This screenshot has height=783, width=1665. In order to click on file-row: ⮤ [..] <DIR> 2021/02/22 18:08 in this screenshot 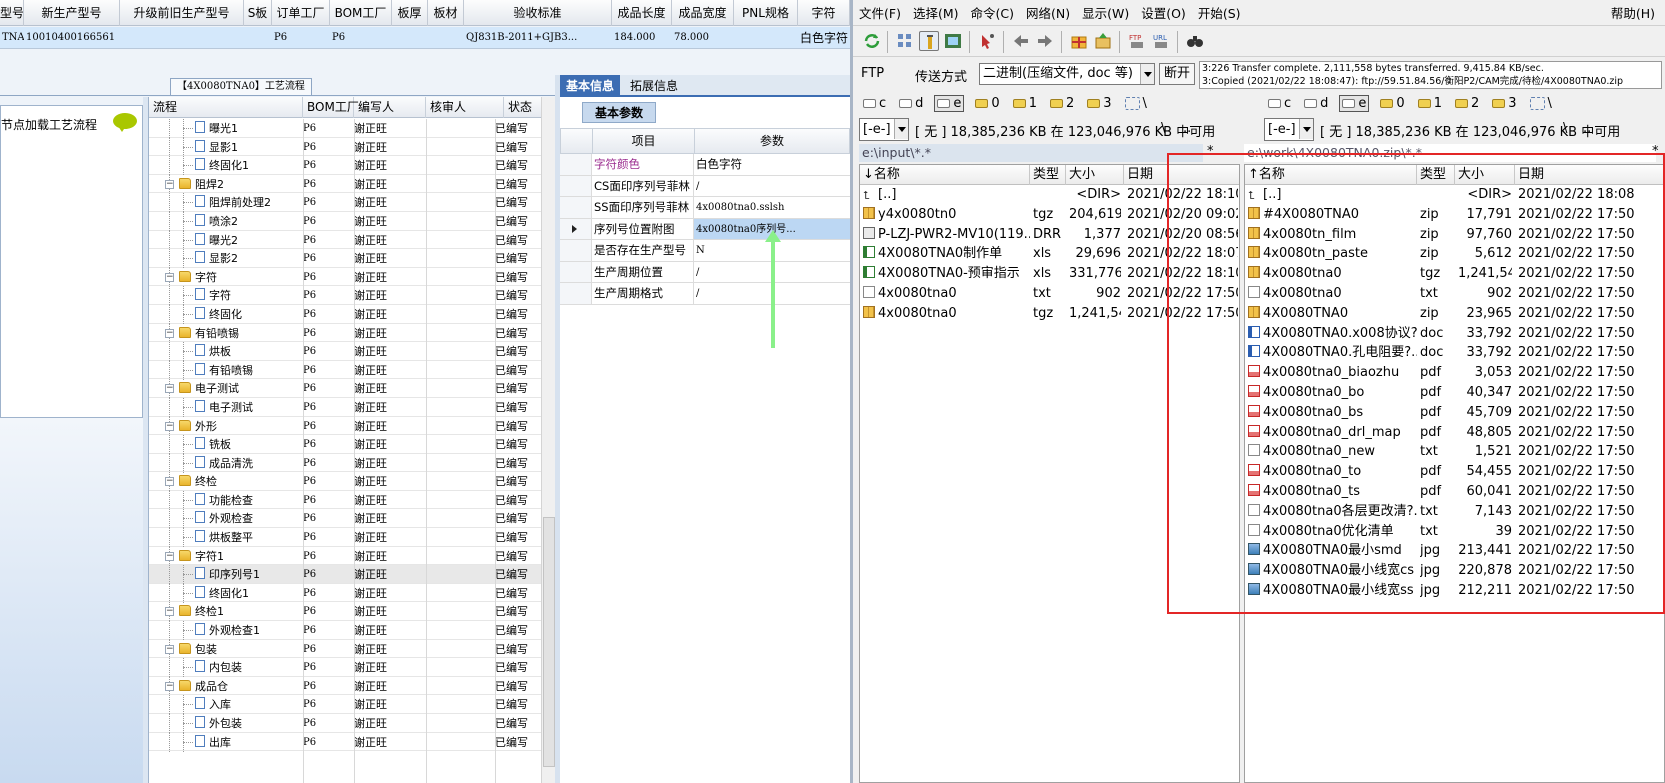, I will do `click(1454, 195)`.